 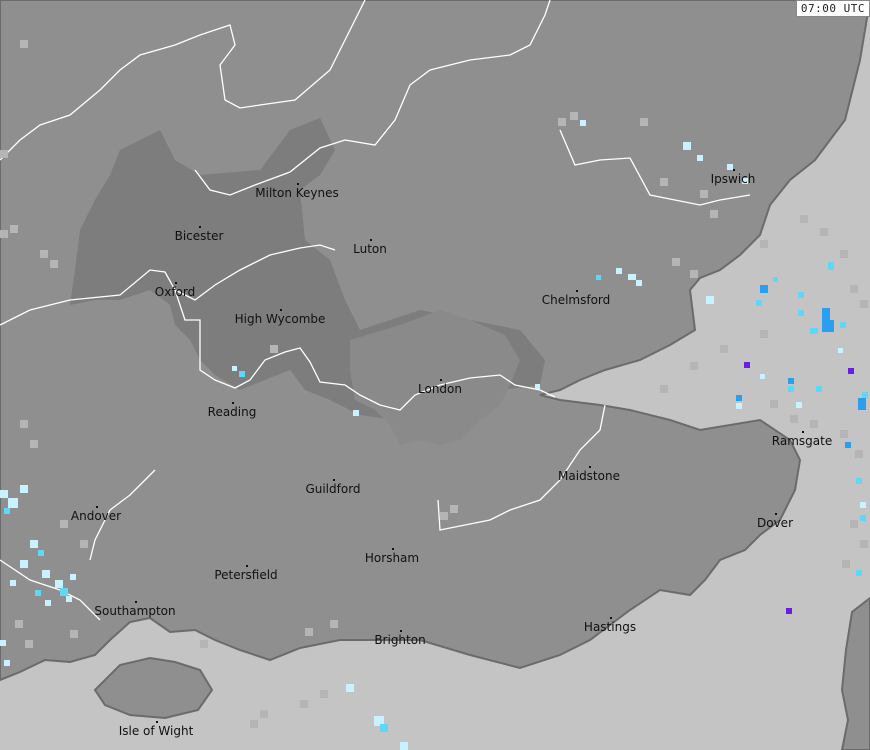 I want to click on place-milton-keynes: Milton Keynes, so click(x=297, y=193).